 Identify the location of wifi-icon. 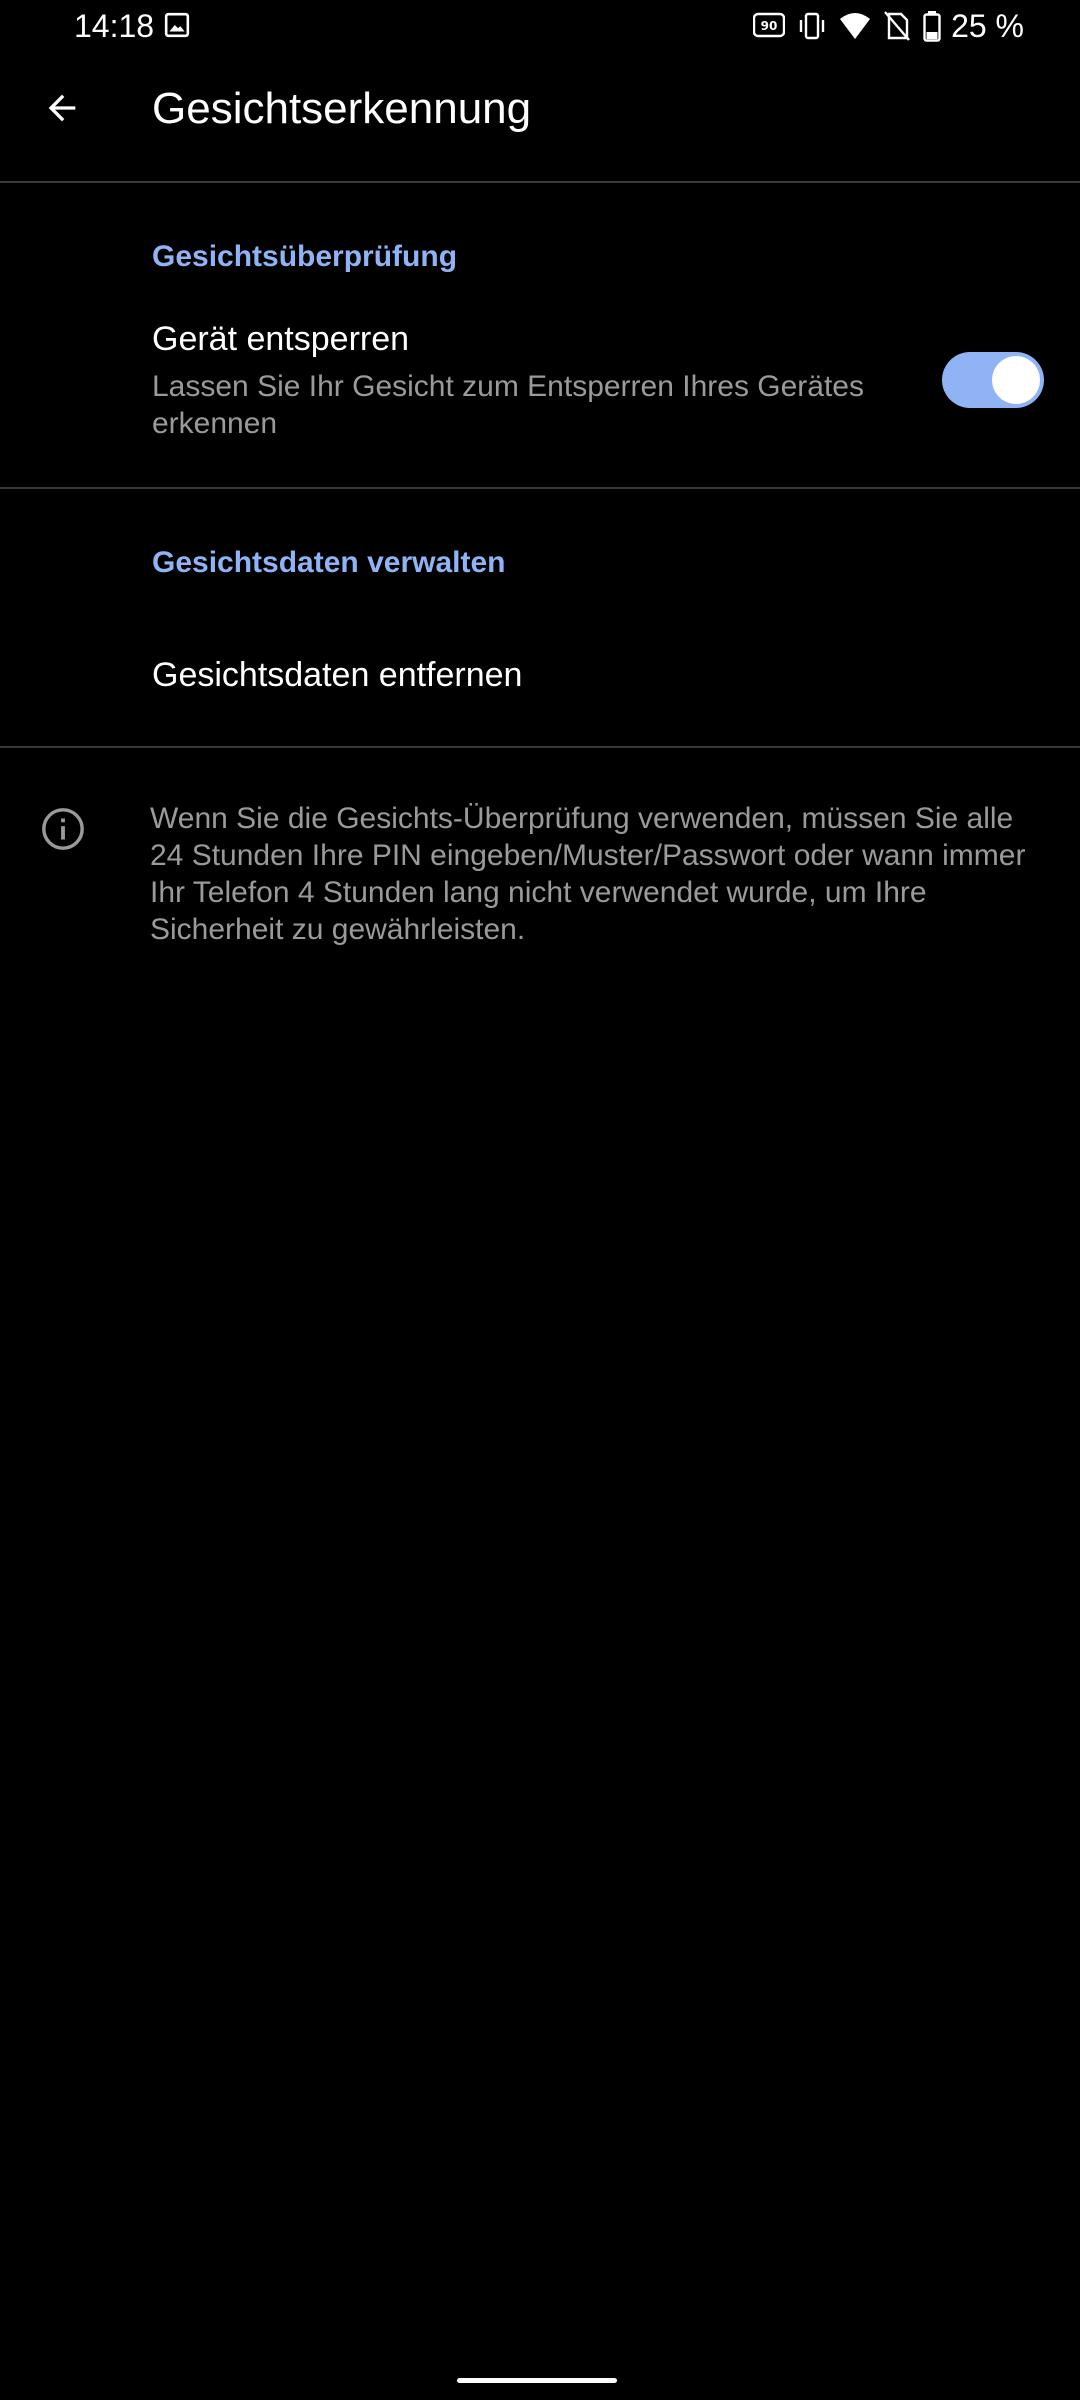
(855, 26).